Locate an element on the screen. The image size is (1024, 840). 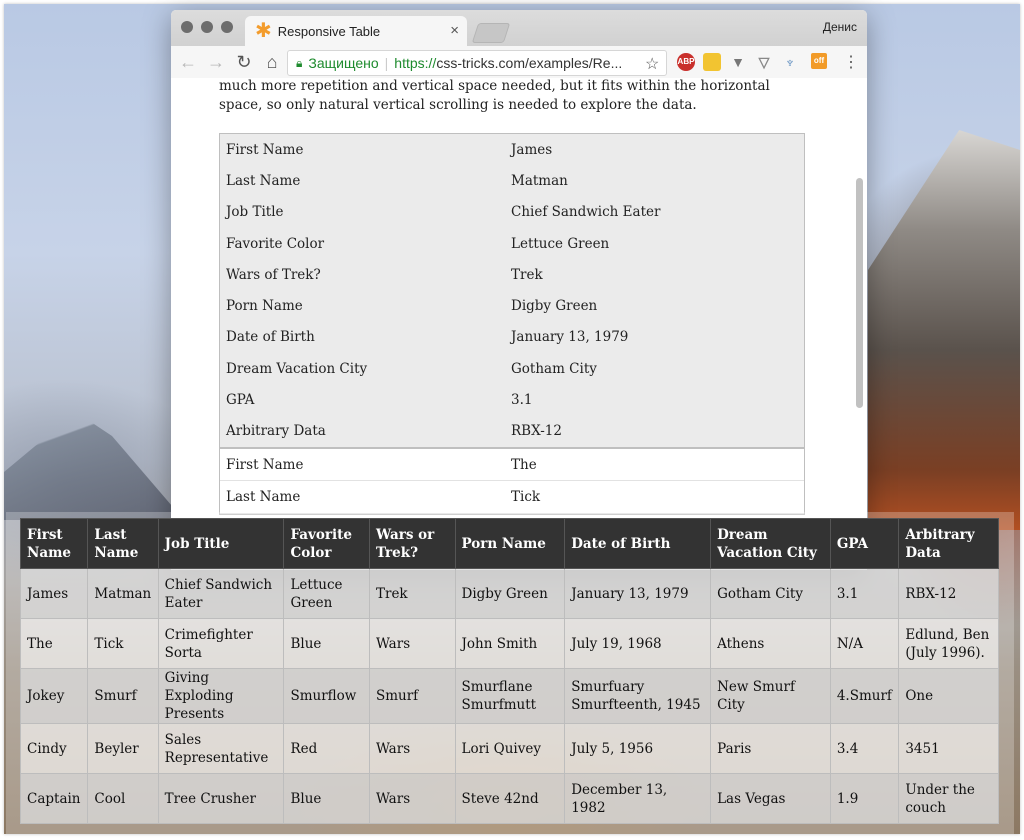
card-value: Tick is located at coordinates (526, 496).